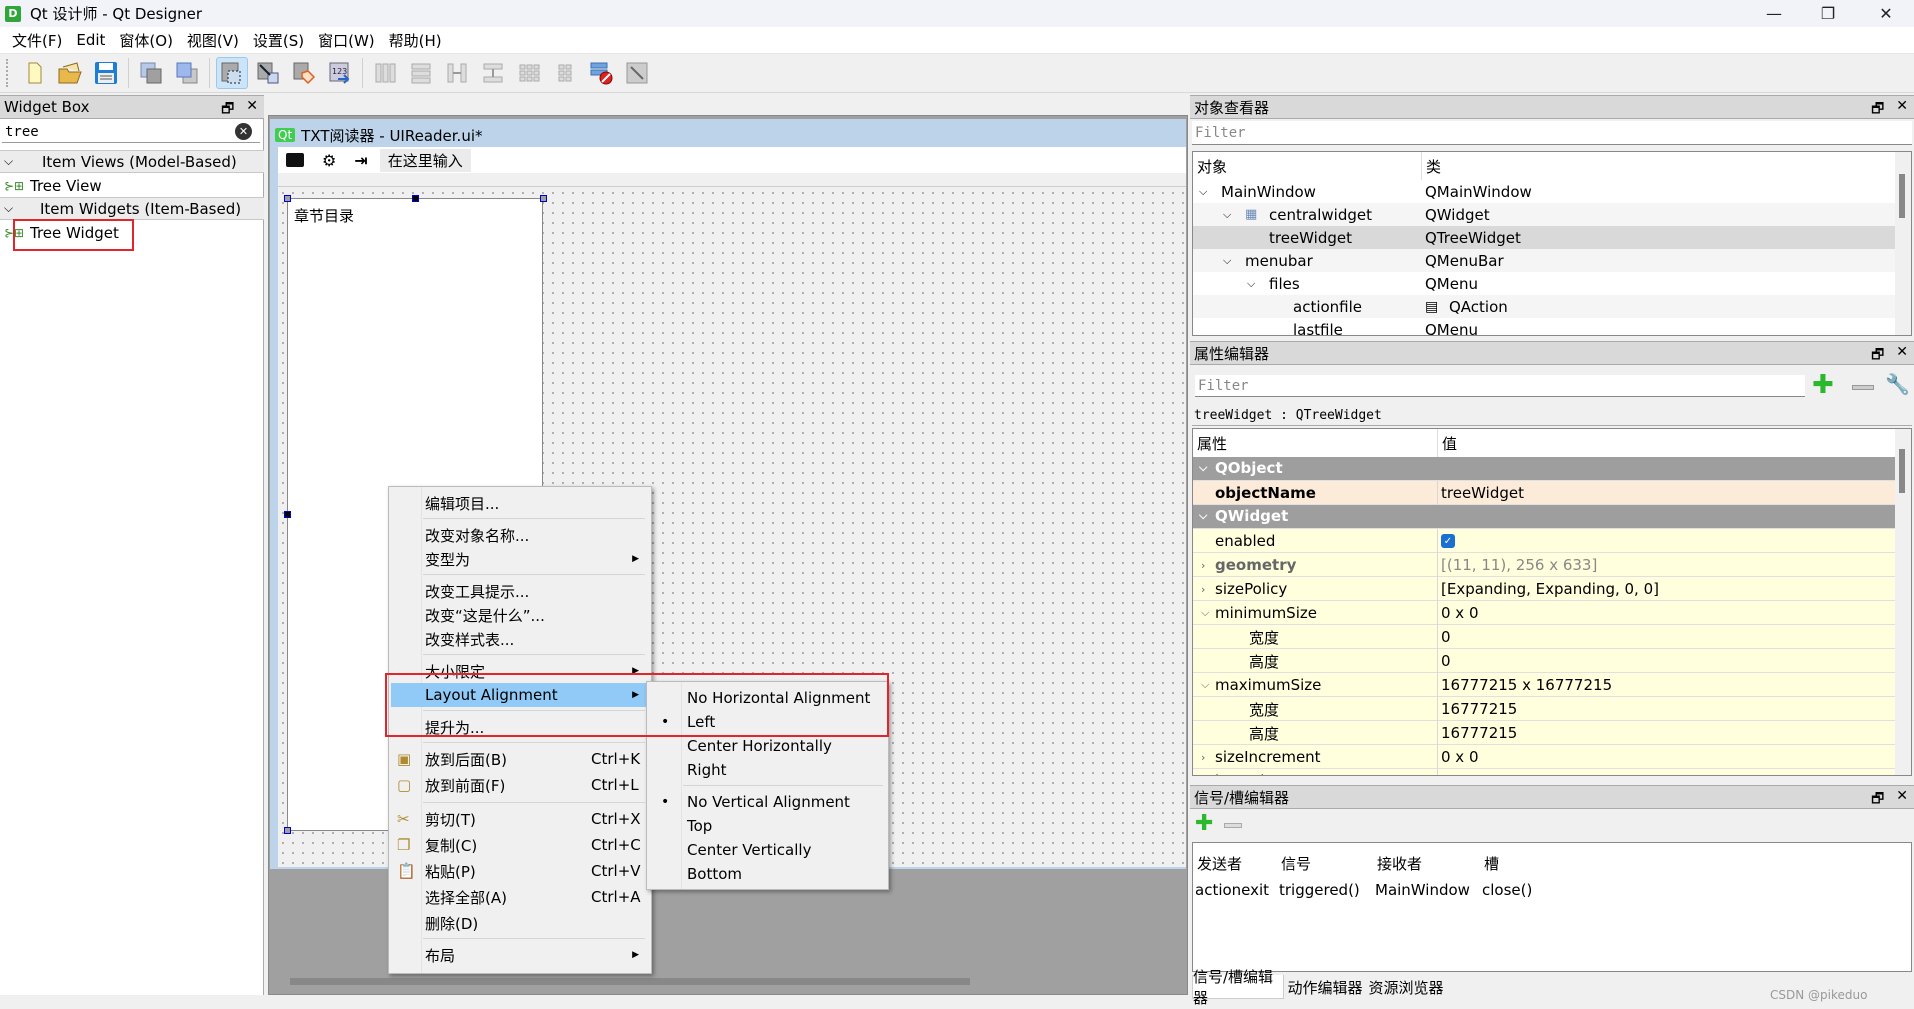  What do you see at coordinates (1863, 387) in the screenshot?
I see `remove-property-button` at bounding box center [1863, 387].